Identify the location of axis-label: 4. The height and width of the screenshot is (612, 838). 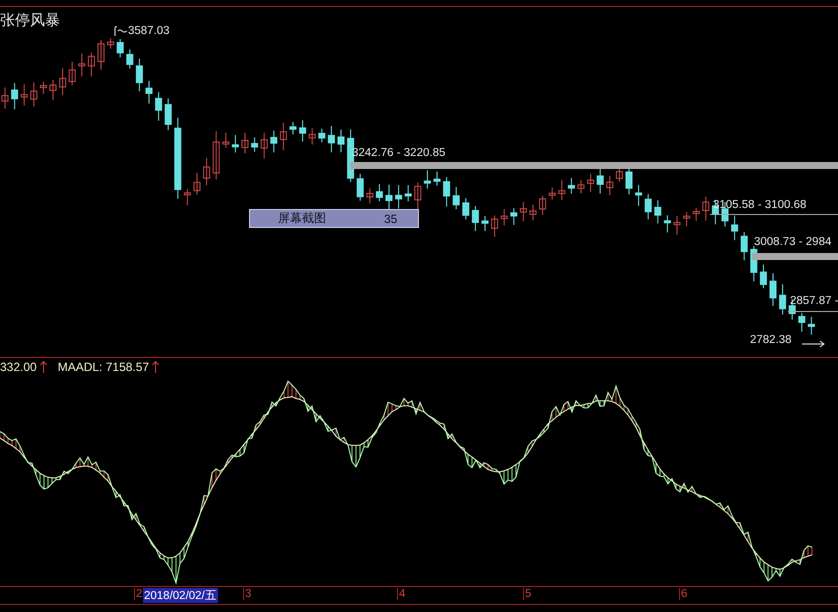
(401, 594).